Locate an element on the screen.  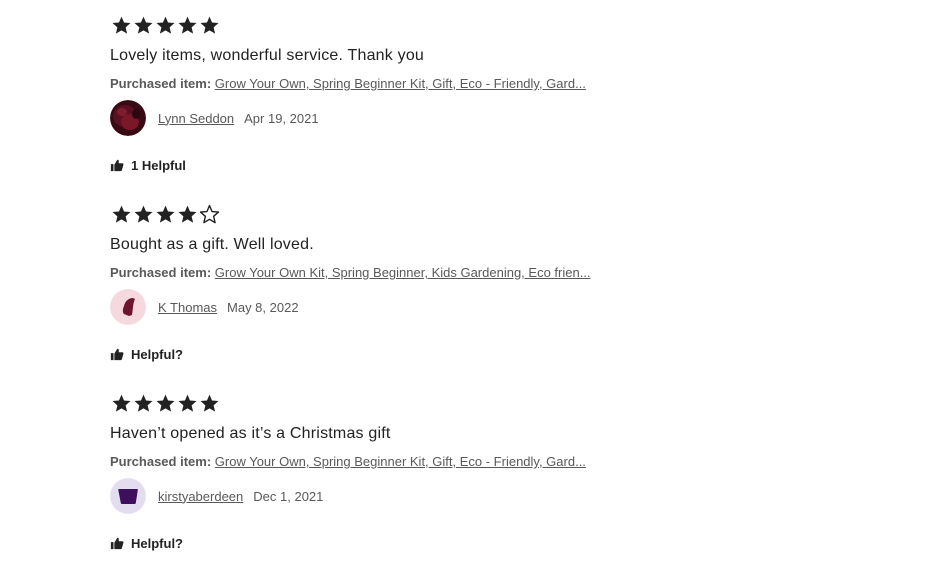
review-text: Haven’t opened as it’s a Christmas gift is located at coordinates (250, 433).